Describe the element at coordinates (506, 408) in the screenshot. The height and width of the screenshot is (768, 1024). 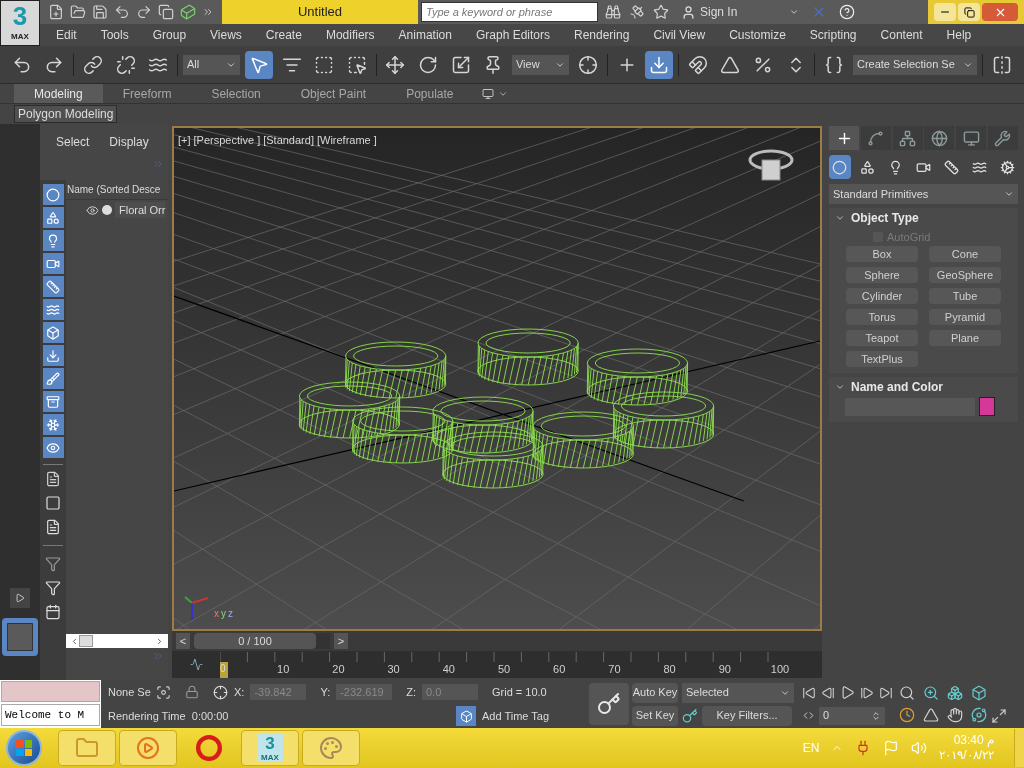
I see `wireframe-model-drawing` at that location.